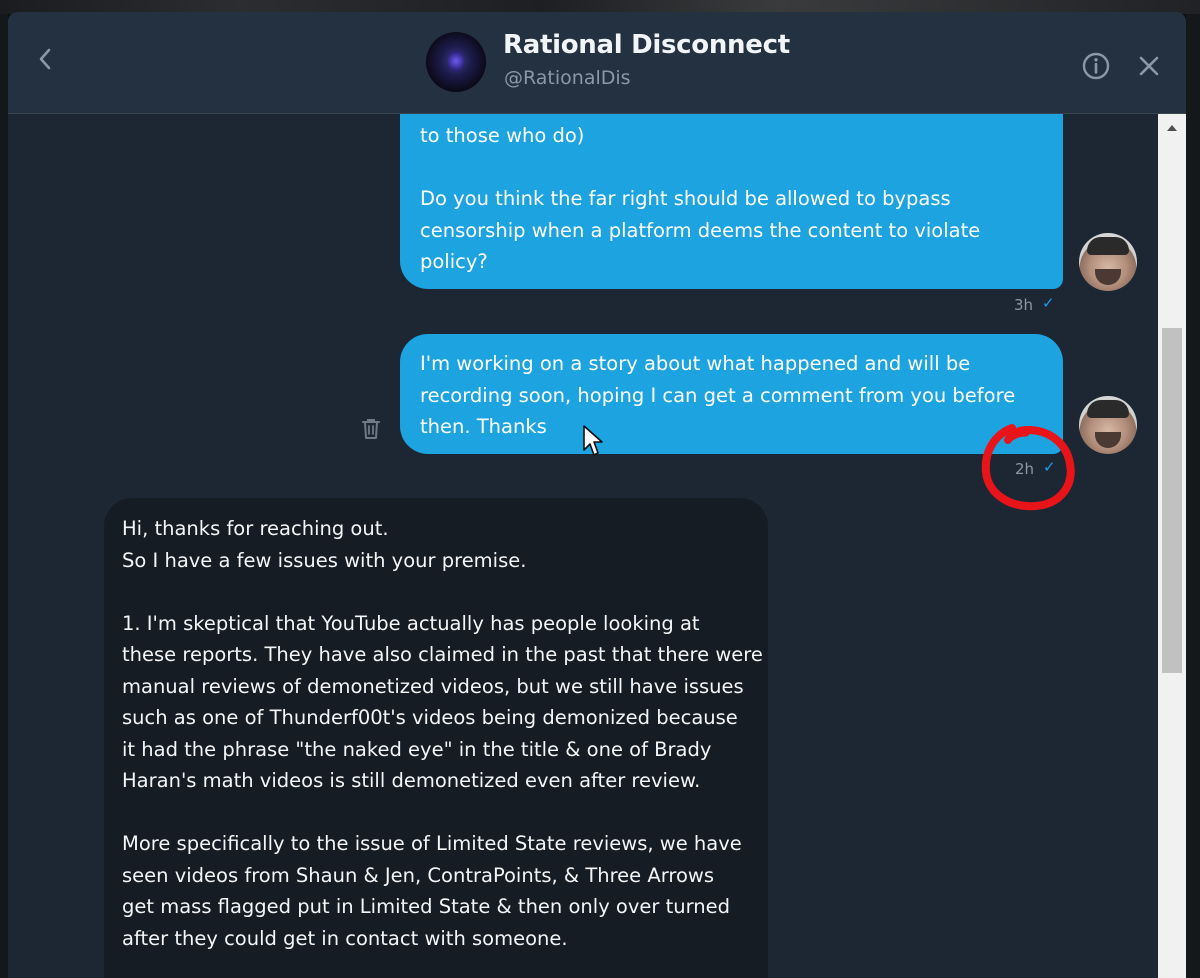 This screenshot has width=1200, height=978. I want to click on trash-icon, so click(371, 429).